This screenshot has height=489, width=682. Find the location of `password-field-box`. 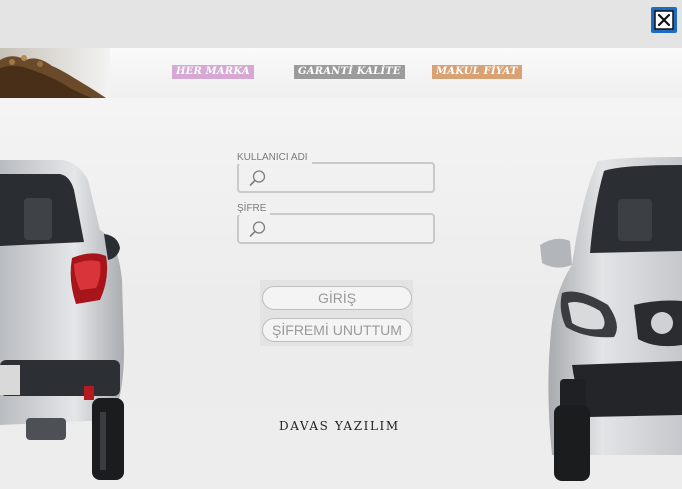

password-field-box is located at coordinates (336, 228).